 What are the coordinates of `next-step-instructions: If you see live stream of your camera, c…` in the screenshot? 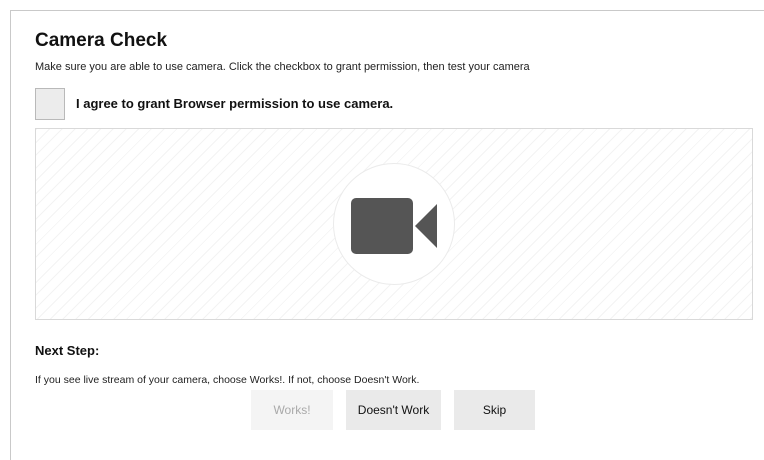 It's located at (227, 380).